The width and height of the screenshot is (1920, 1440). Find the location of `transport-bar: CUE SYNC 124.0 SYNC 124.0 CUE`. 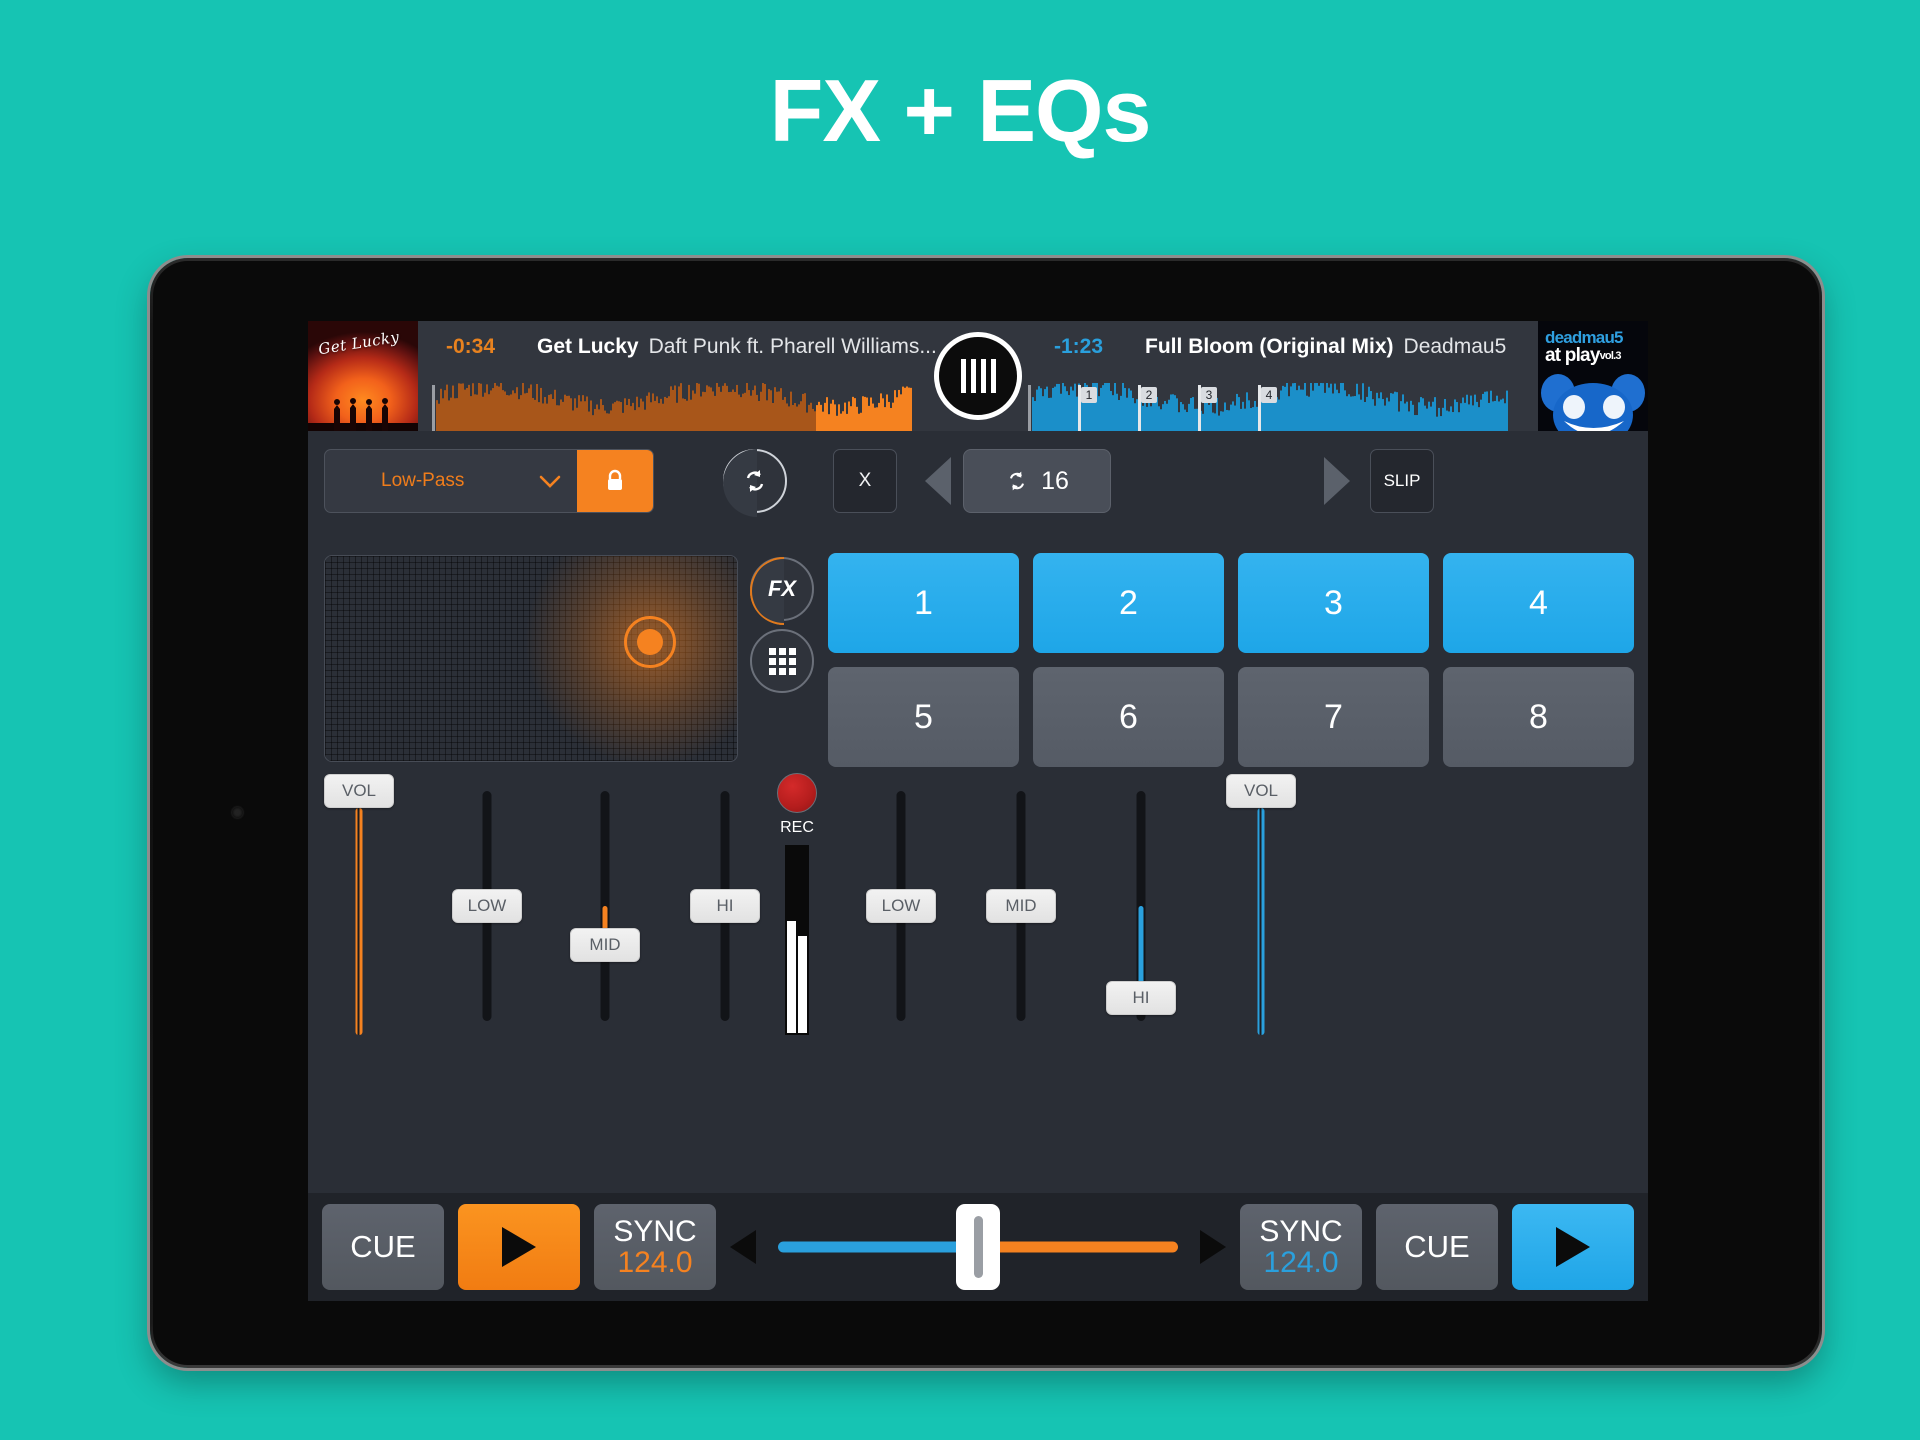

transport-bar: CUE SYNC 124.0 SYNC 124.0 CUE is located at coordinates (978, 1247).